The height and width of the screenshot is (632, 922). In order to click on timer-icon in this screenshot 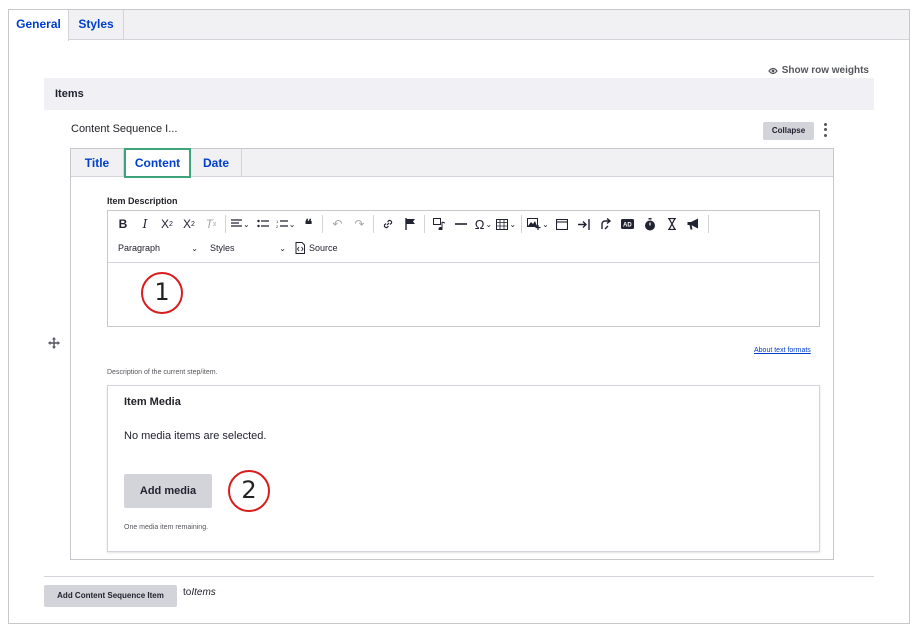, I will do `click(650, 224)`.